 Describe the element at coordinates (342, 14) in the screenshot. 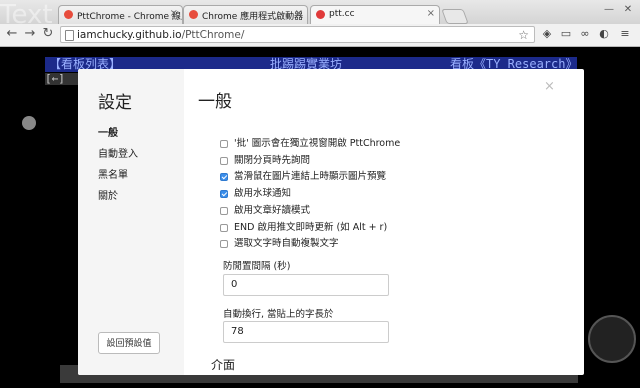

I see `tab-title: ptt.cc` at that location.